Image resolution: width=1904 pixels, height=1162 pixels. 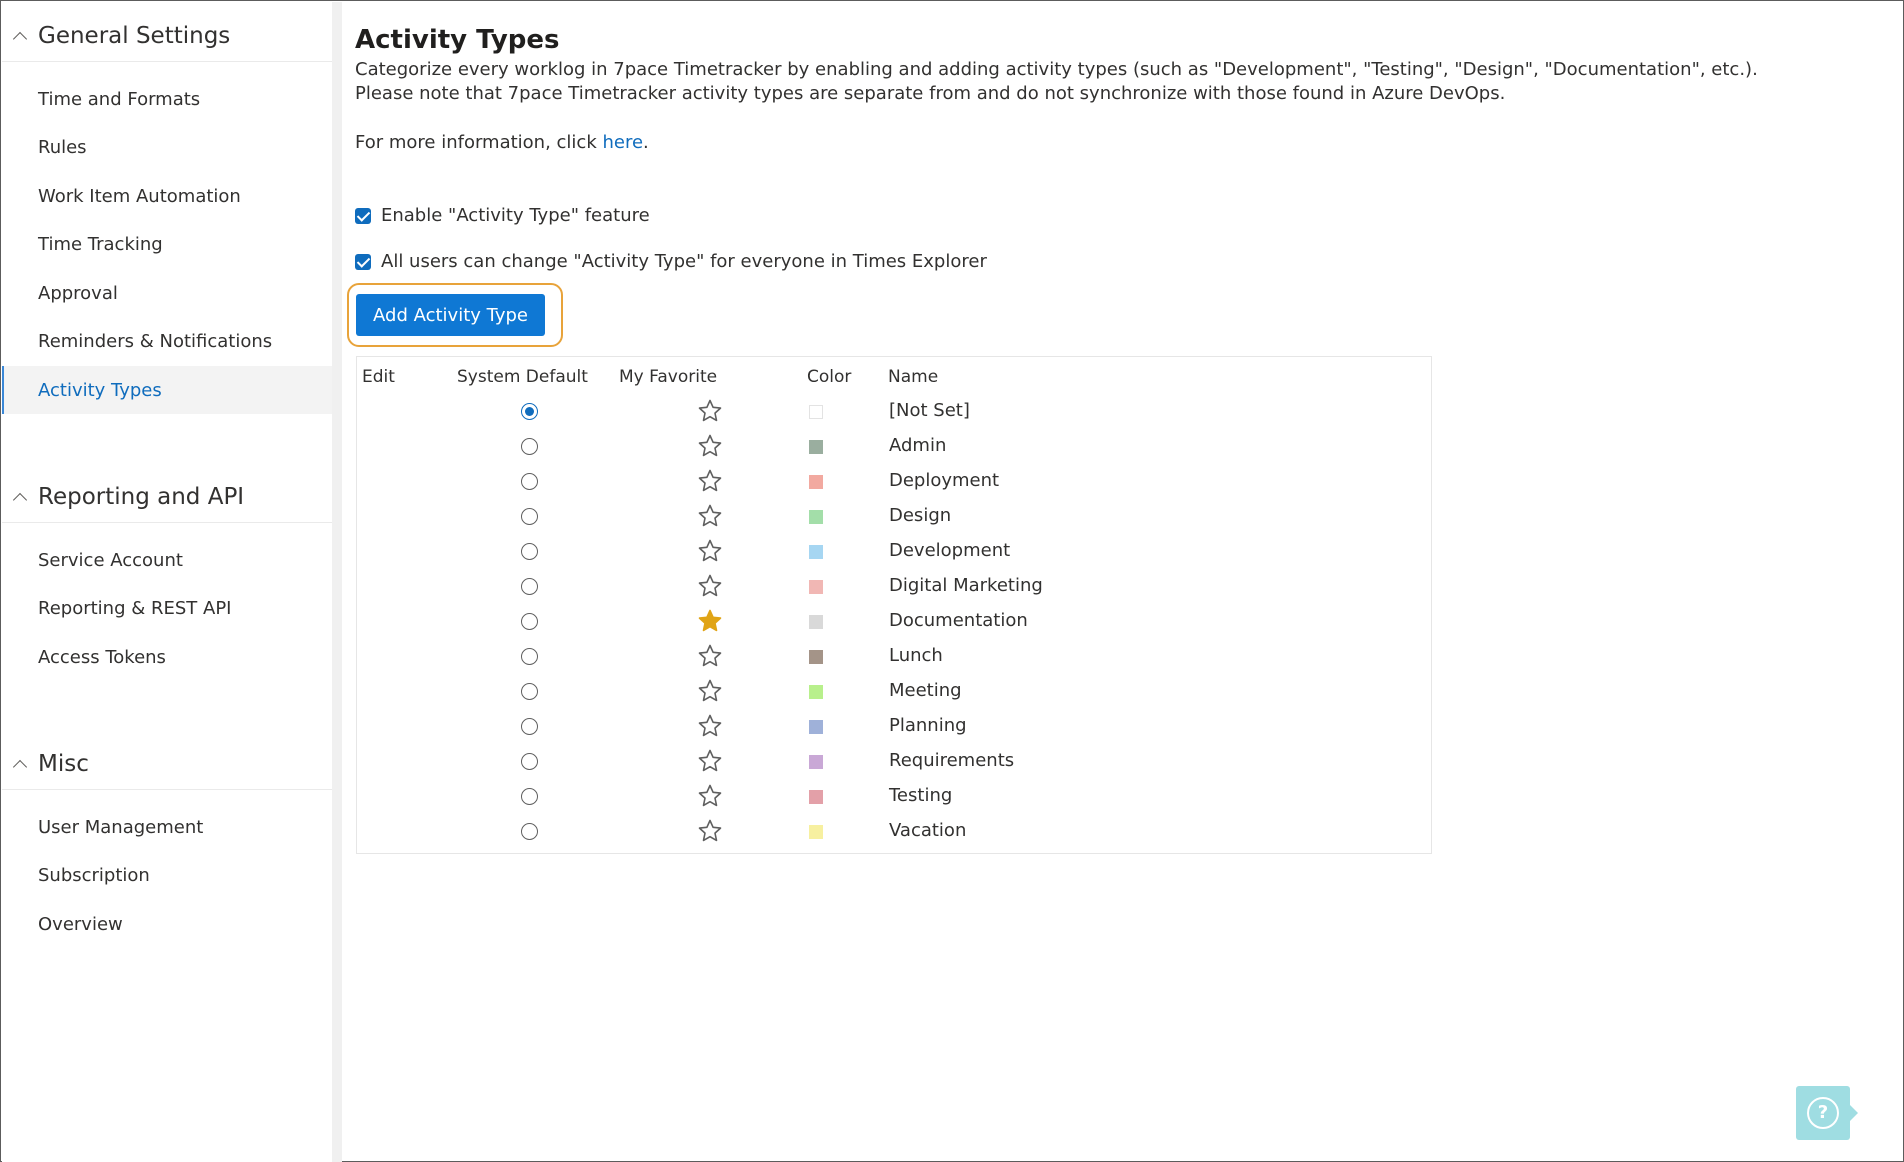 I want to click on sidebar-item-subscription: Subscription, so click(x=167, y=876).